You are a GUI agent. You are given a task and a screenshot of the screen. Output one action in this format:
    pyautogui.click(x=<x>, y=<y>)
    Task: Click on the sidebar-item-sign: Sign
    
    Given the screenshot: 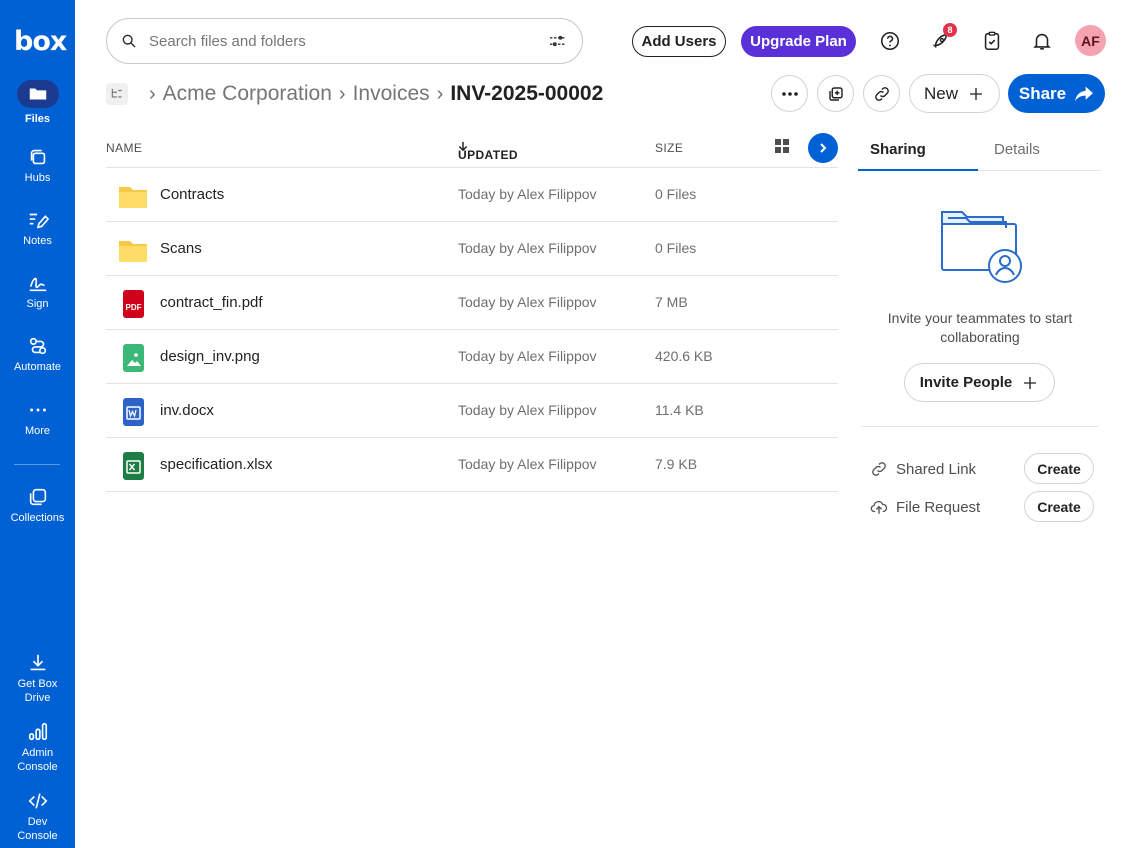 What is the action you would take?
    pyautogui.click(x=37, y=291)
    